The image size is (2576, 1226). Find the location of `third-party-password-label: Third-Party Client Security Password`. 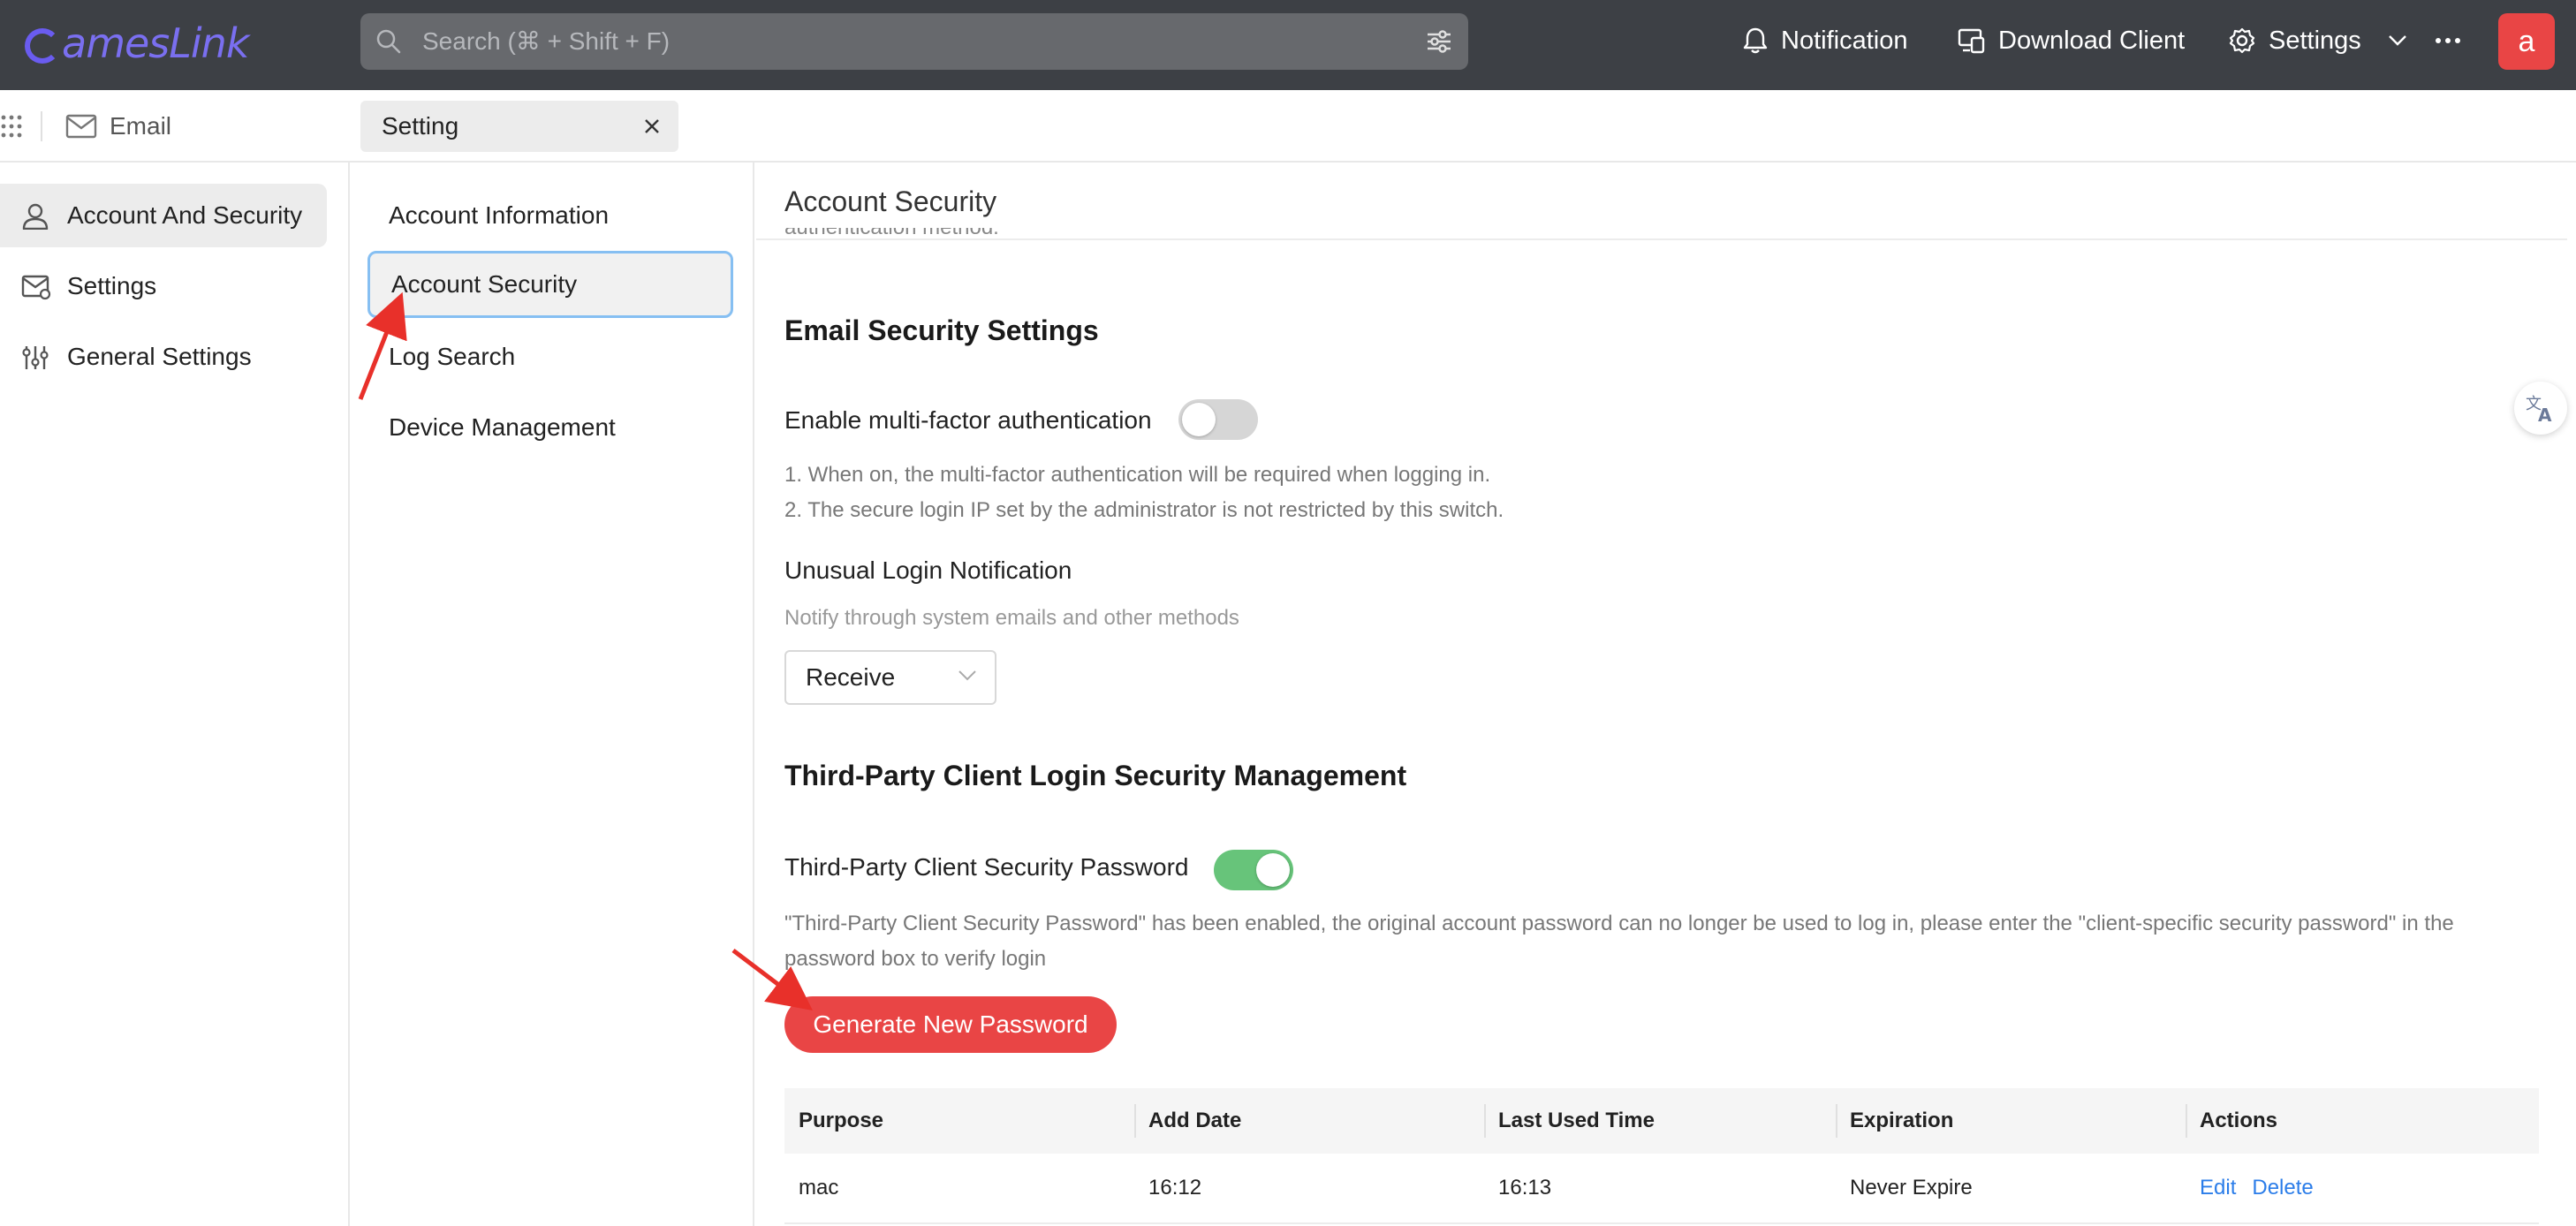

third-party-password-label: Third-Party Client Security Password is located at coordinates (987, 867).